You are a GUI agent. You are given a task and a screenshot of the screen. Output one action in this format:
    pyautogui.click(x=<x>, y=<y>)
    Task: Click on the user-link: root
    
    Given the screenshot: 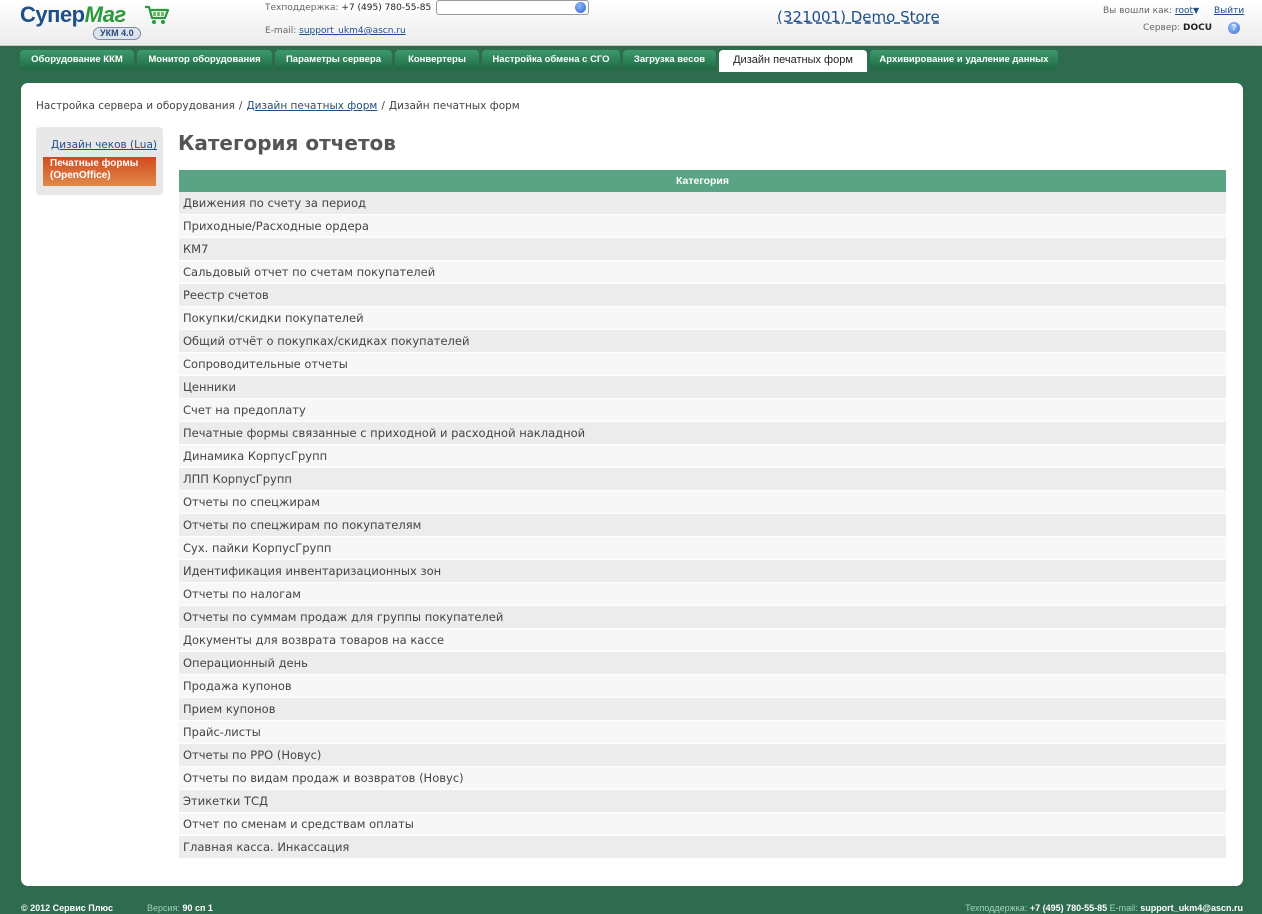 What is the action you would take?
    pyautogui.click(x=1184, y=11)
    